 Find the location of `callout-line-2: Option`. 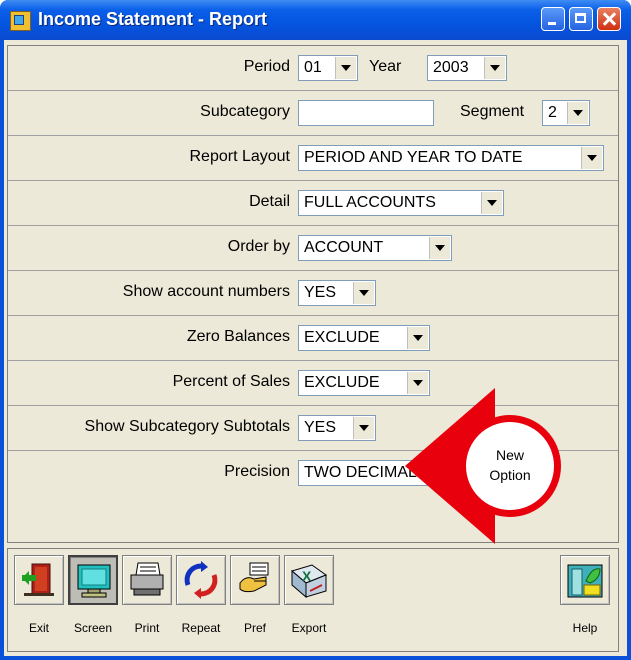

callout-line-2: Option is located at coordinates (510, 475).